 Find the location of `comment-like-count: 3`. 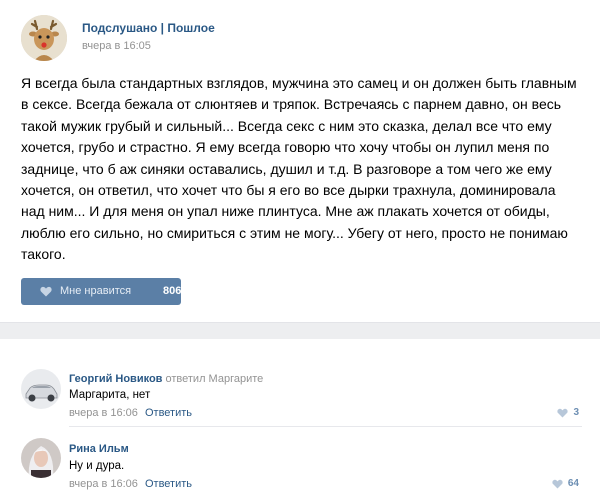

comment-like-count: 3 is located at coordinates (576, 412).